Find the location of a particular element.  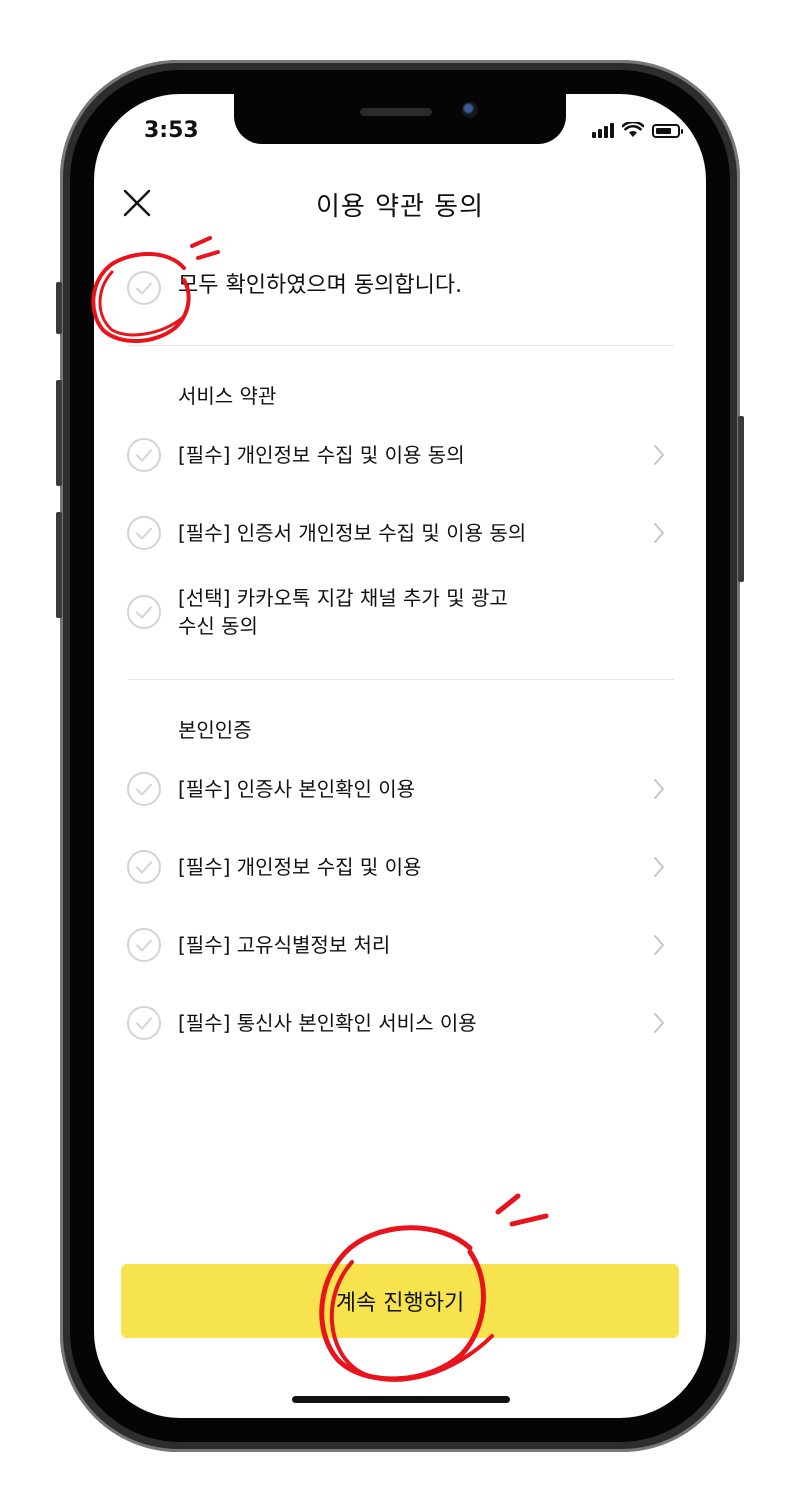

power-button is located at coordinates (741, 499).